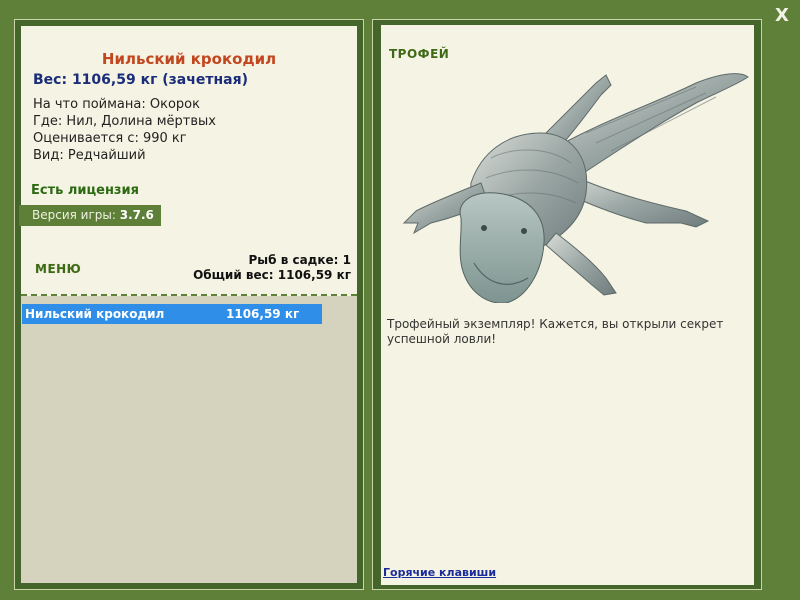 Image resolution: width=800 pixels, height=600 pixels. Describe the element at coordinates (124, 121) in the screenshot. I see `place-line: Где: Нил, Долина мёртвых` at that location.